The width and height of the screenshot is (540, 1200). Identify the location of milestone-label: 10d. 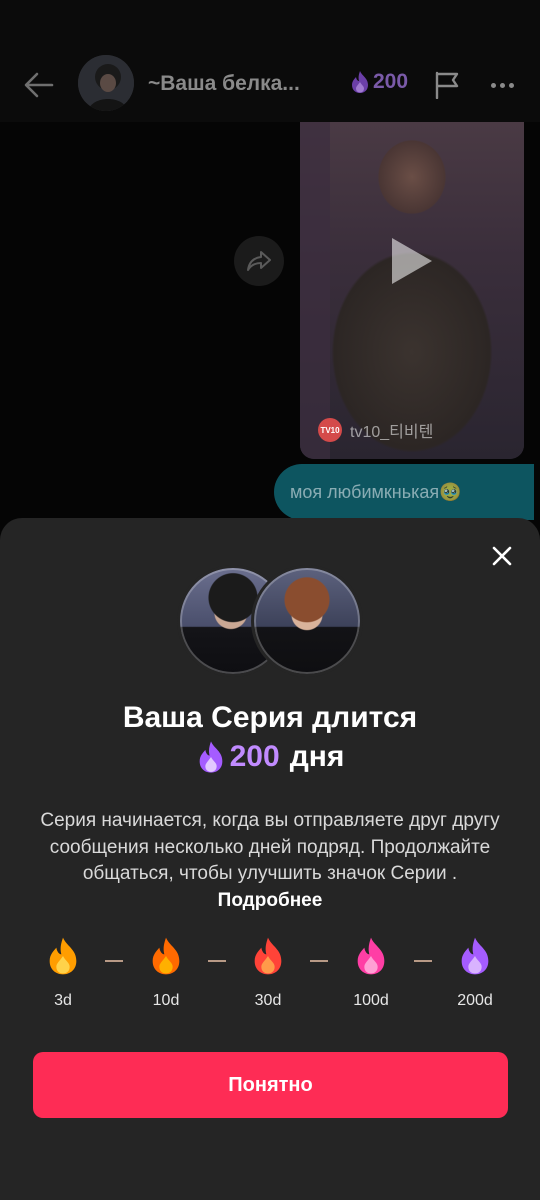
(166, 1000).